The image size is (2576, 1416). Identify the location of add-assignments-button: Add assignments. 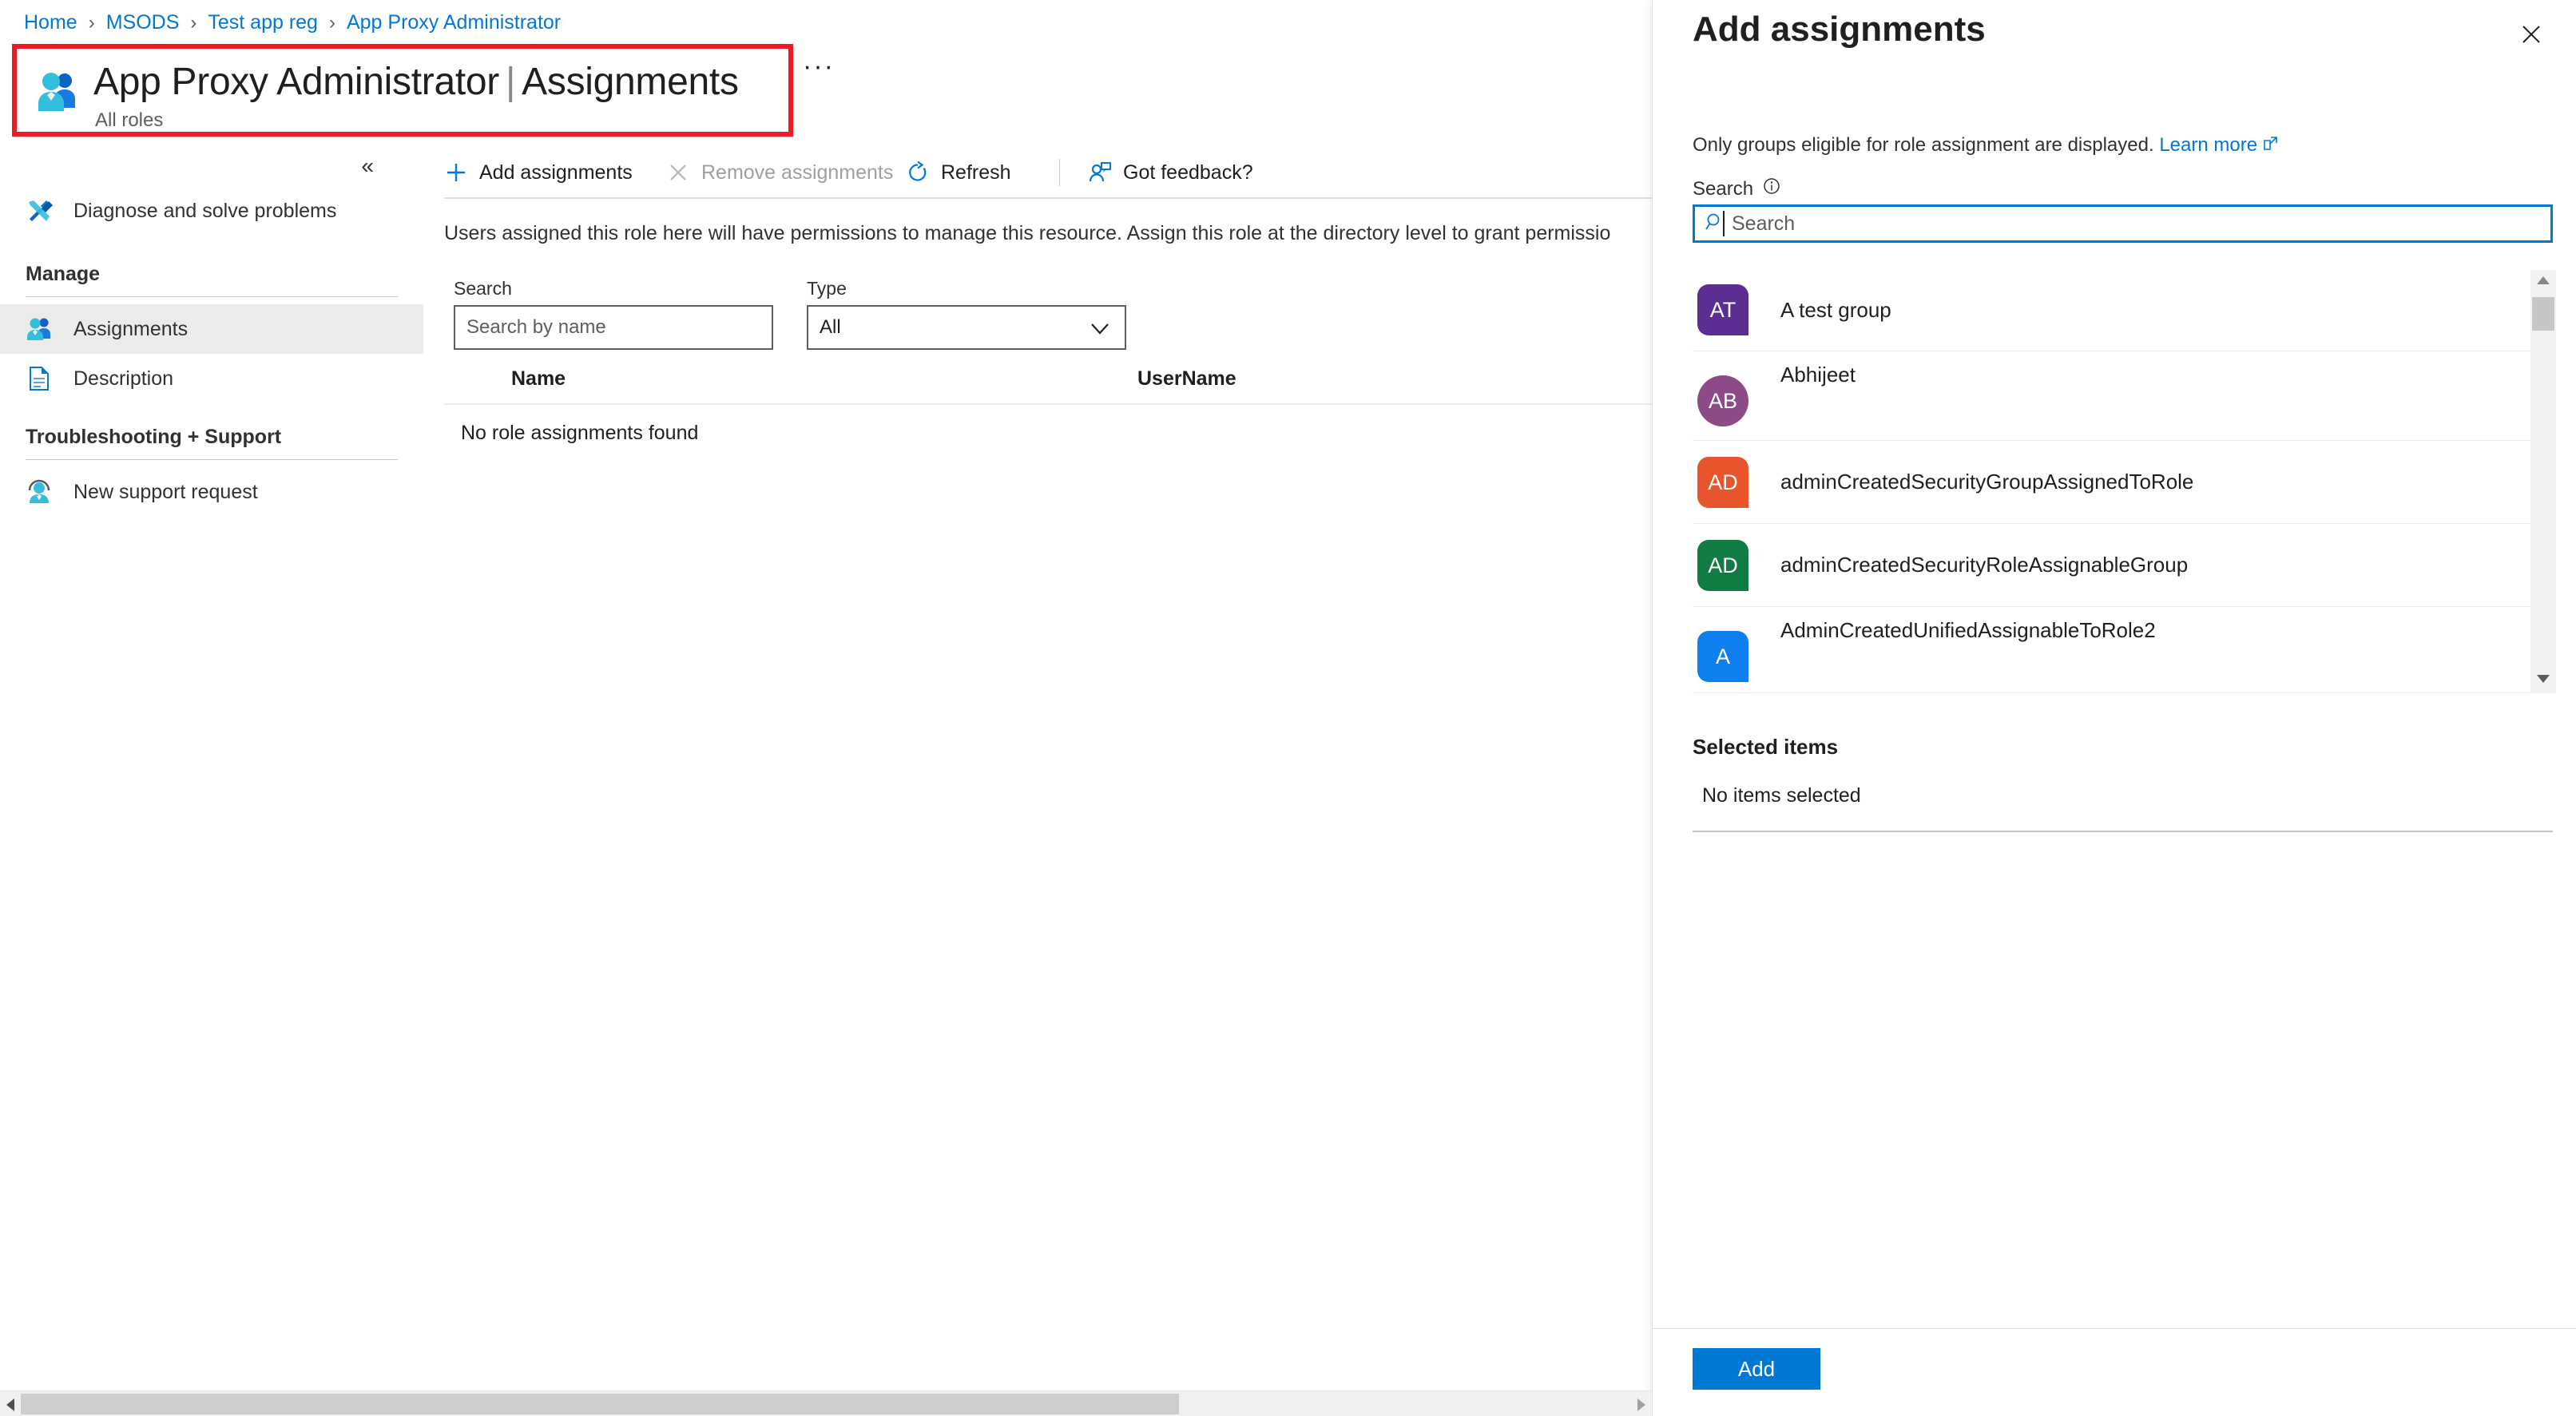
(538, 172).